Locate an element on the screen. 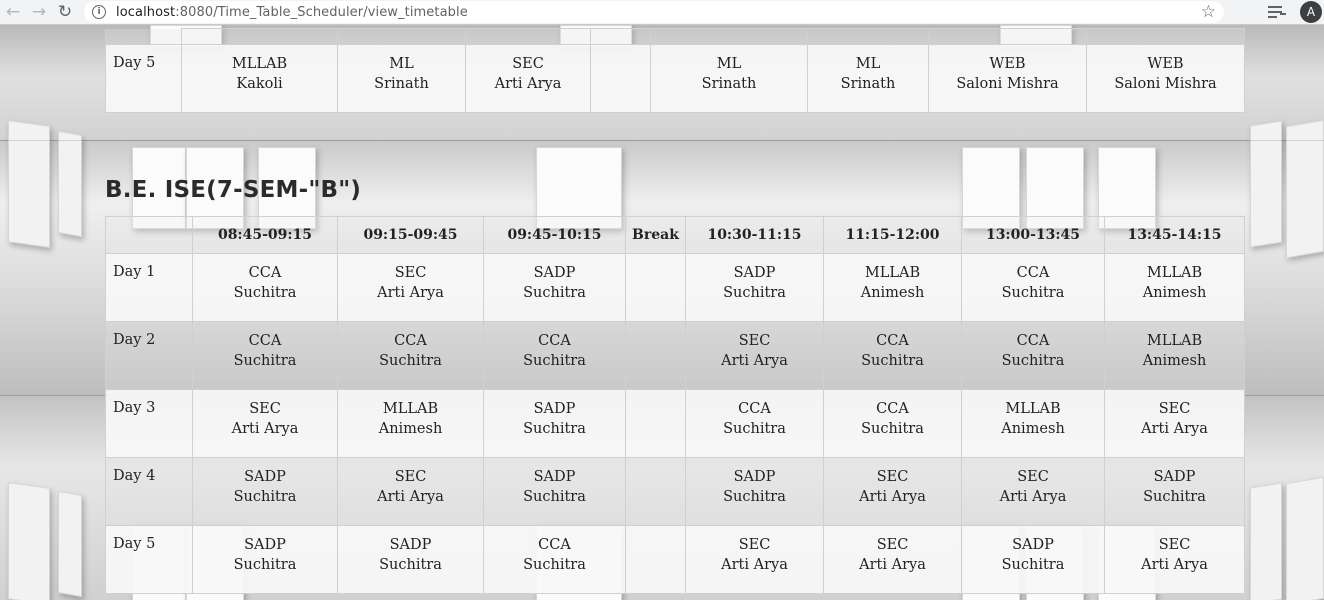 The width and height of the screenshot is (1324, 600). column-header: 11:15-12:00 is located at coordinates (892, 235).